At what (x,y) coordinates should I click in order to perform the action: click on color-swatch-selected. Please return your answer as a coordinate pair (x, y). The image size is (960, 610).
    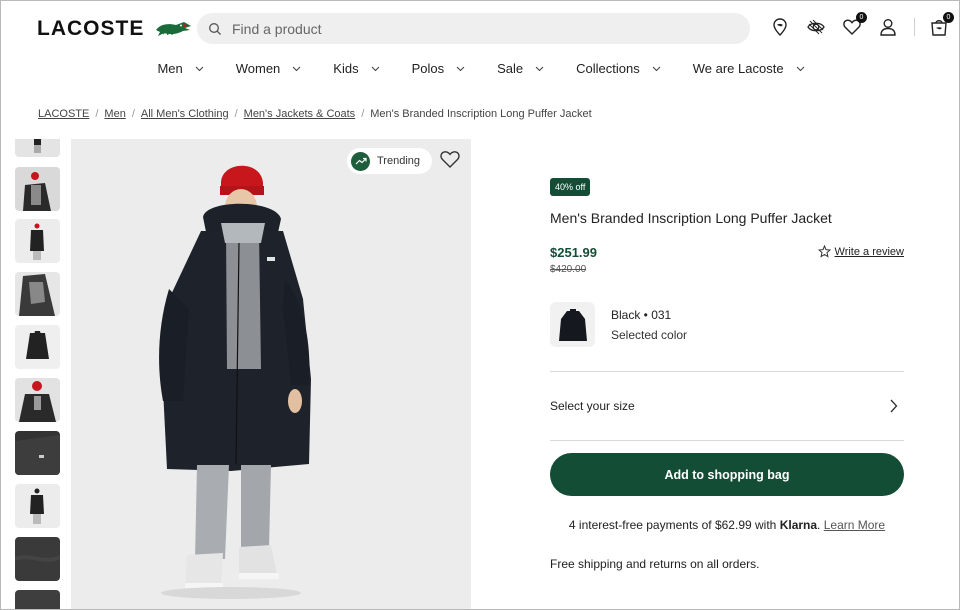
    Looking at the image, I should click on (572, 324).